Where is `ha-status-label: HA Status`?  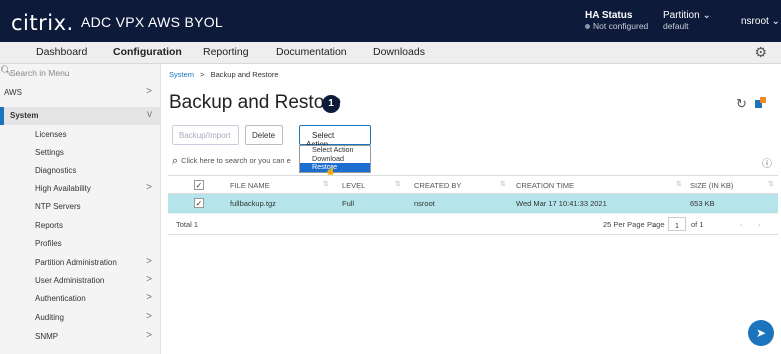 ha-status-label: HA Status is located at coordinates (609, 15).